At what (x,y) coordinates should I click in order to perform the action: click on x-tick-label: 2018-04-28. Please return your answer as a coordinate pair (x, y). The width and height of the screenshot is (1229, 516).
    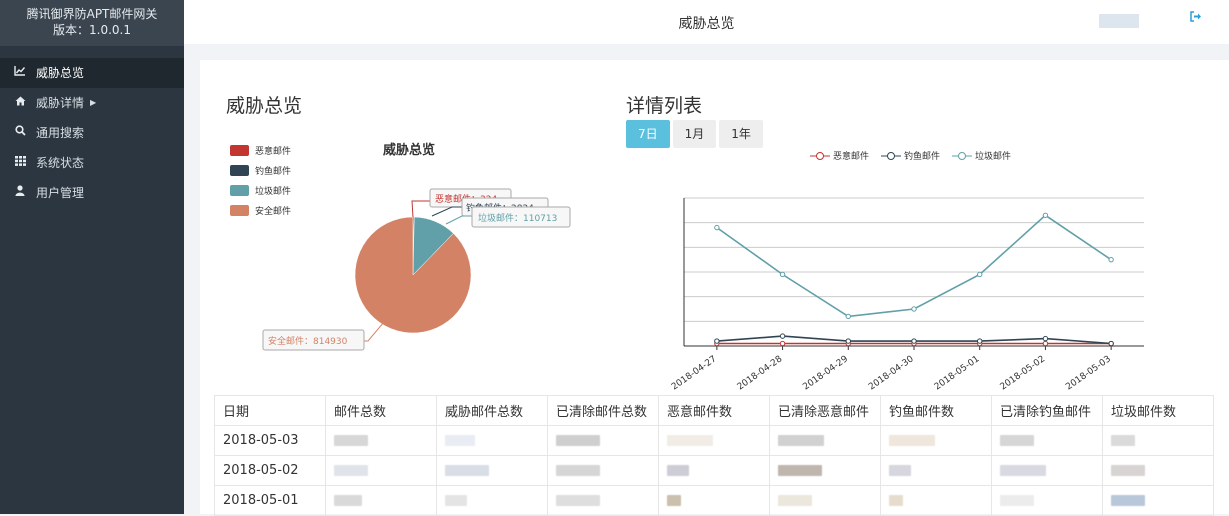
    Looking at the image, I should click on (760, 373).